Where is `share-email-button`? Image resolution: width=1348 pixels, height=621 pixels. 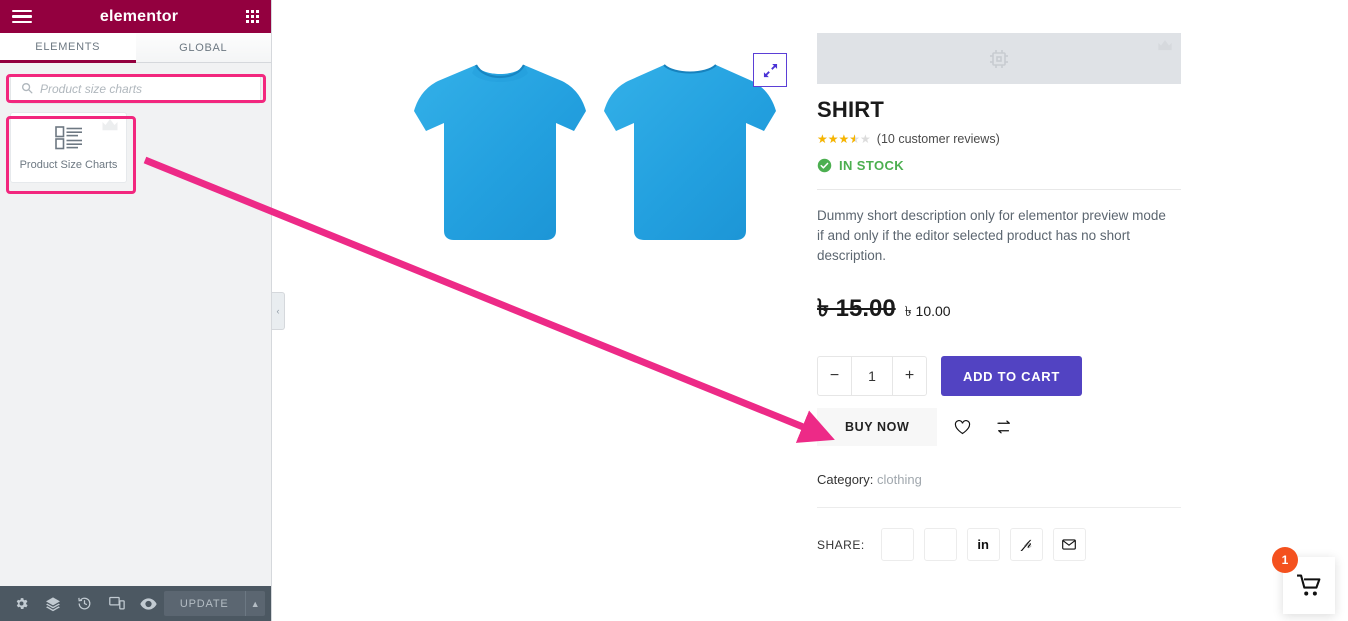
share-email-button is located at coordinates (1069, 544).